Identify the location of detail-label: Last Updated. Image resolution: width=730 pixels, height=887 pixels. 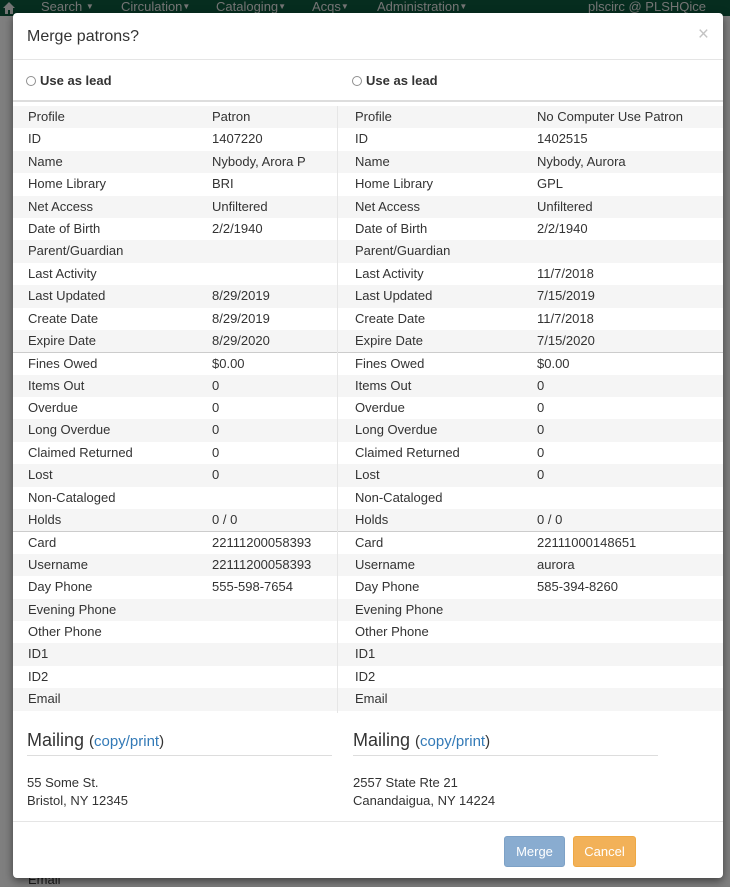
(67, 296).